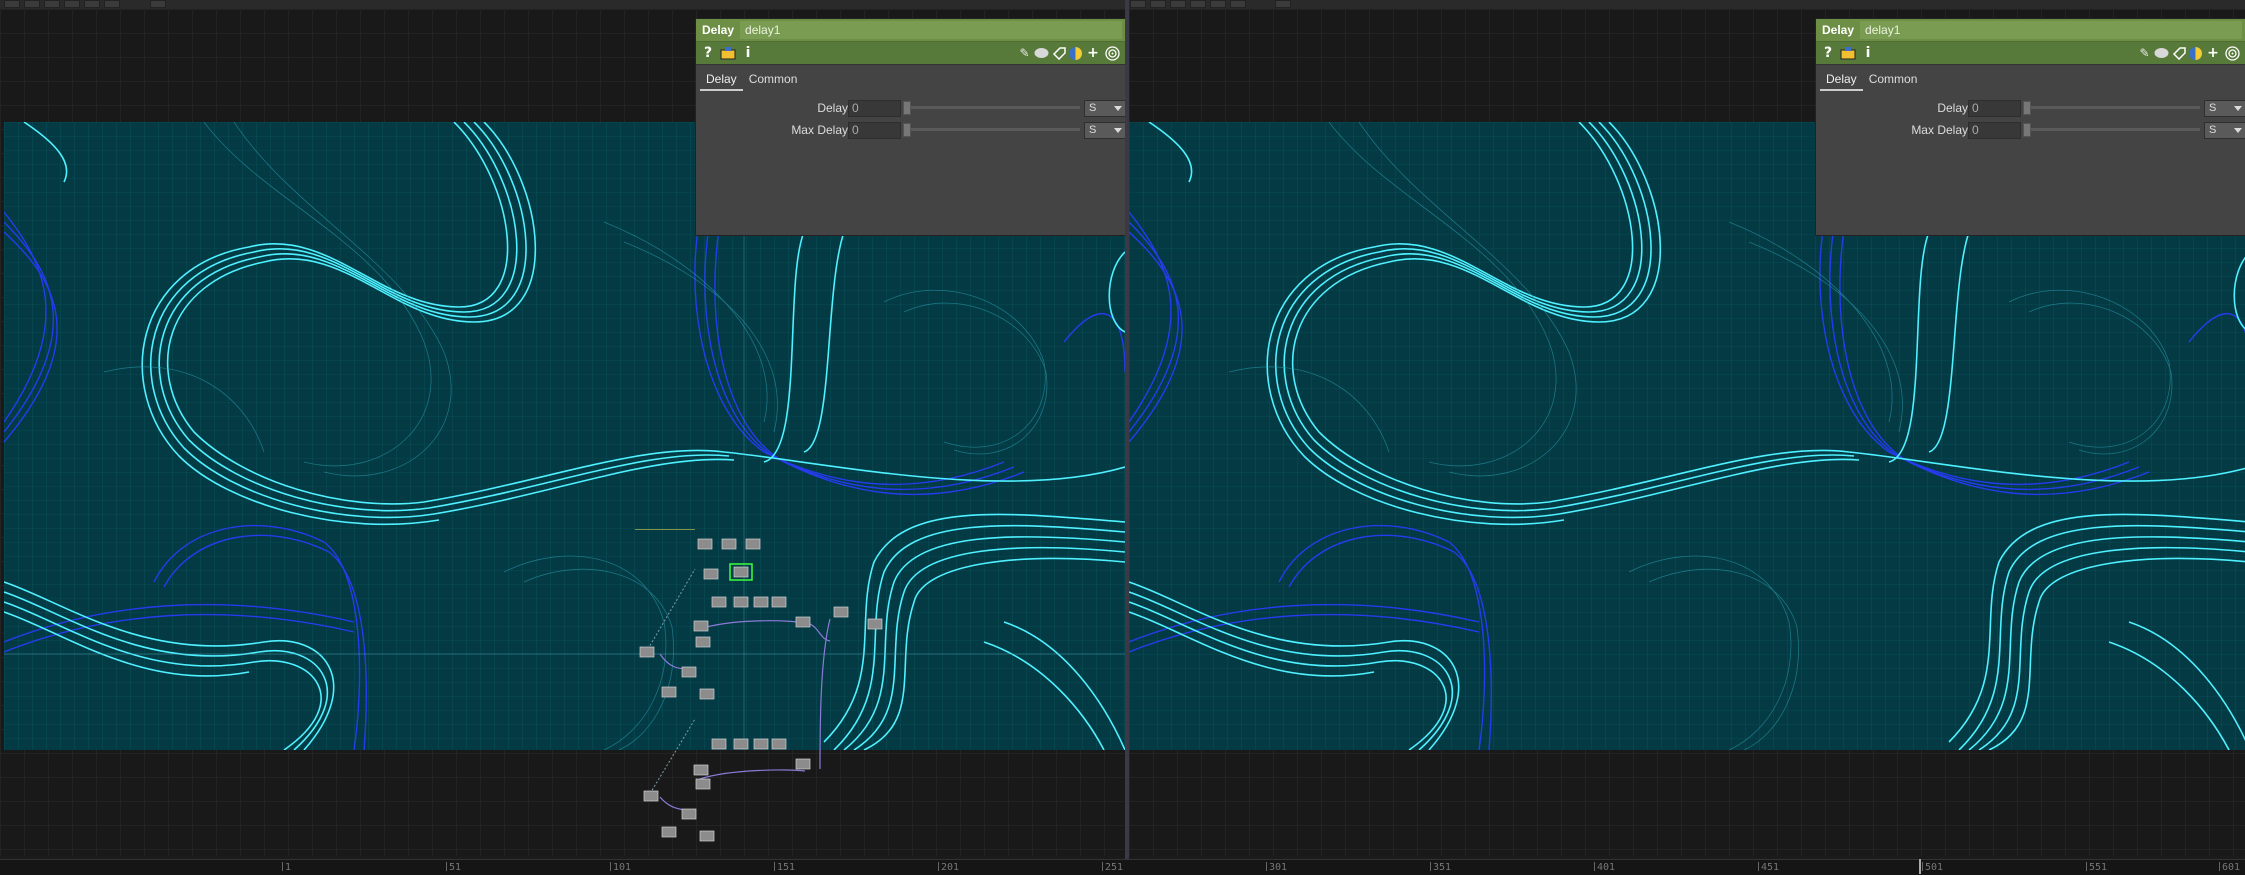 This screenshot has height=875, width=2245. What do you see at coordinates (620, 867) in the screenshot?
I see `timeline-tick: 101` at bounding box center [620, 867].